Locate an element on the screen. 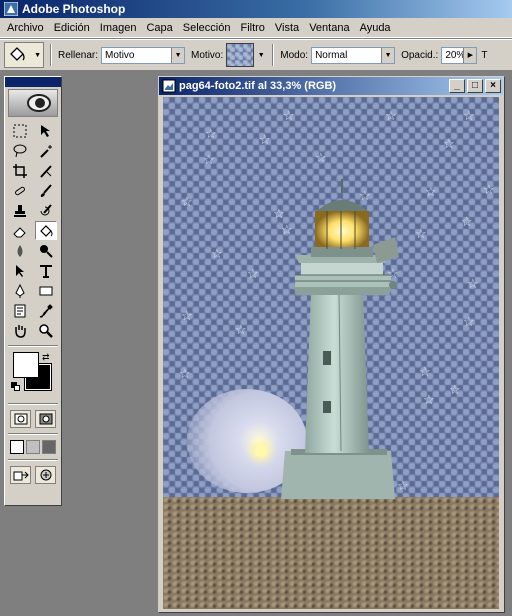  mode-value: Normal is located at coordinates (331, 55).